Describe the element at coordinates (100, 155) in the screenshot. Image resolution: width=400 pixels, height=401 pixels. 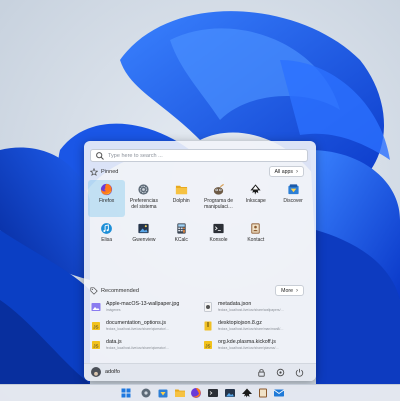
I see `search-icon` at that location.